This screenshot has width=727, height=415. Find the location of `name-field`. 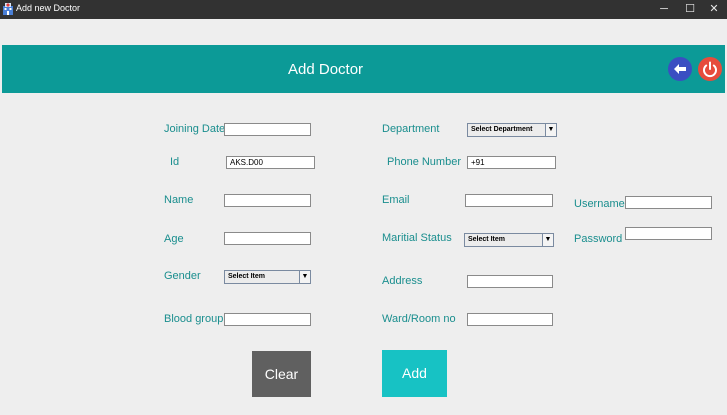

name-field is located at coordinates (267, 200).